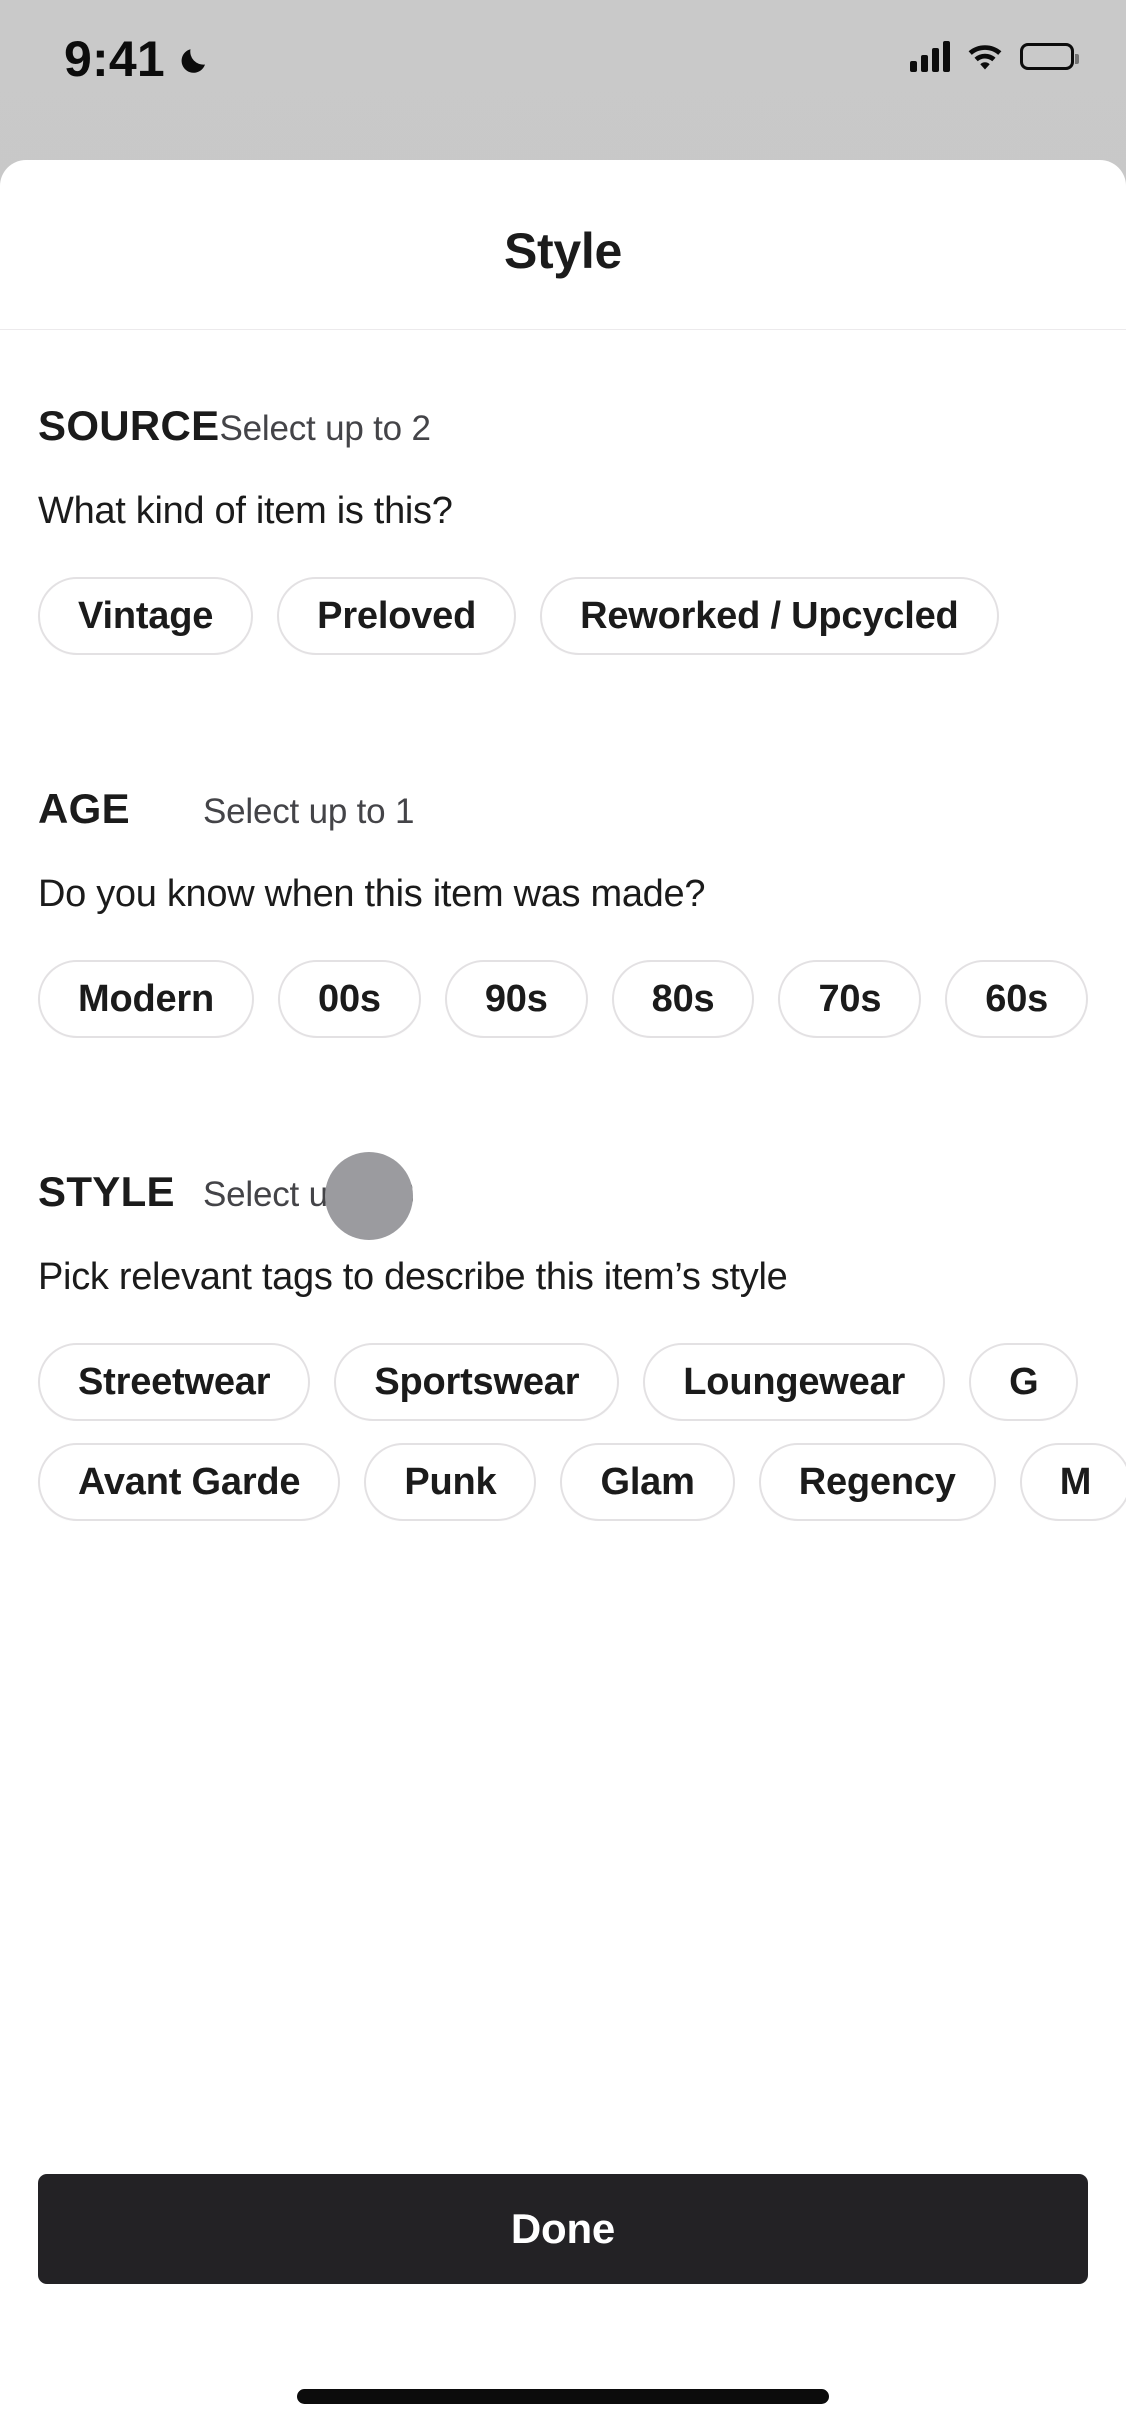  What do you see at coordinates (563, 1192) in the screenshot?
I see `section-style-header: STYLE Select up to 3` at bounding box center [563, 1192].